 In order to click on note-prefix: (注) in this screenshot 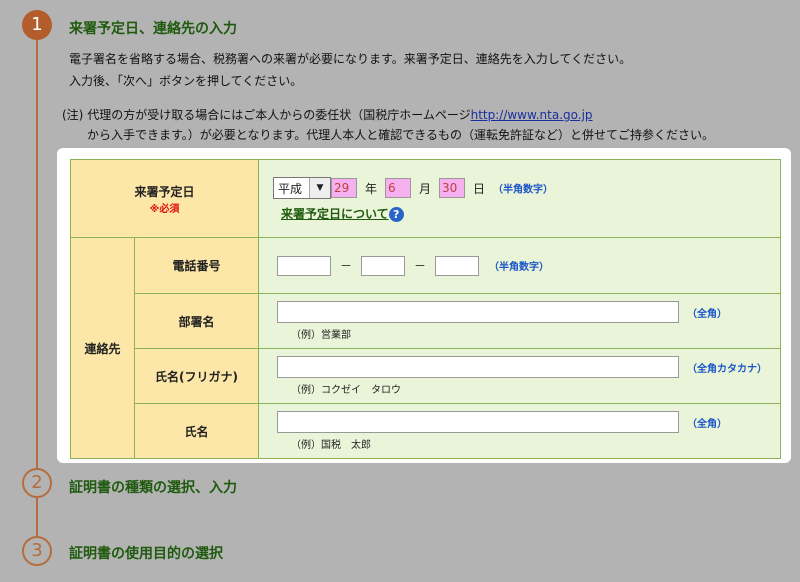, I will do `click(73, 115)`.